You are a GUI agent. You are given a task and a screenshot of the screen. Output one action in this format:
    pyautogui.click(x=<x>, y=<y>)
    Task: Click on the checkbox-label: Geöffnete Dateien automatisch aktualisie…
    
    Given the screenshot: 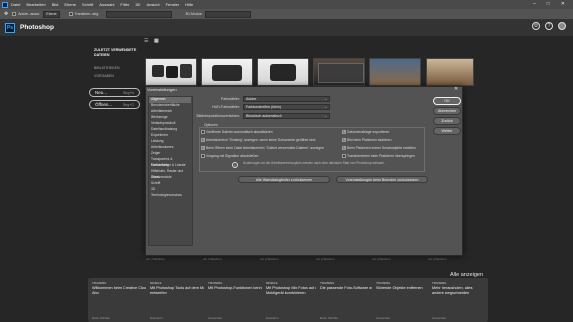 What is the action you would take?
    pyautogui.click(x=239, y=132)
    